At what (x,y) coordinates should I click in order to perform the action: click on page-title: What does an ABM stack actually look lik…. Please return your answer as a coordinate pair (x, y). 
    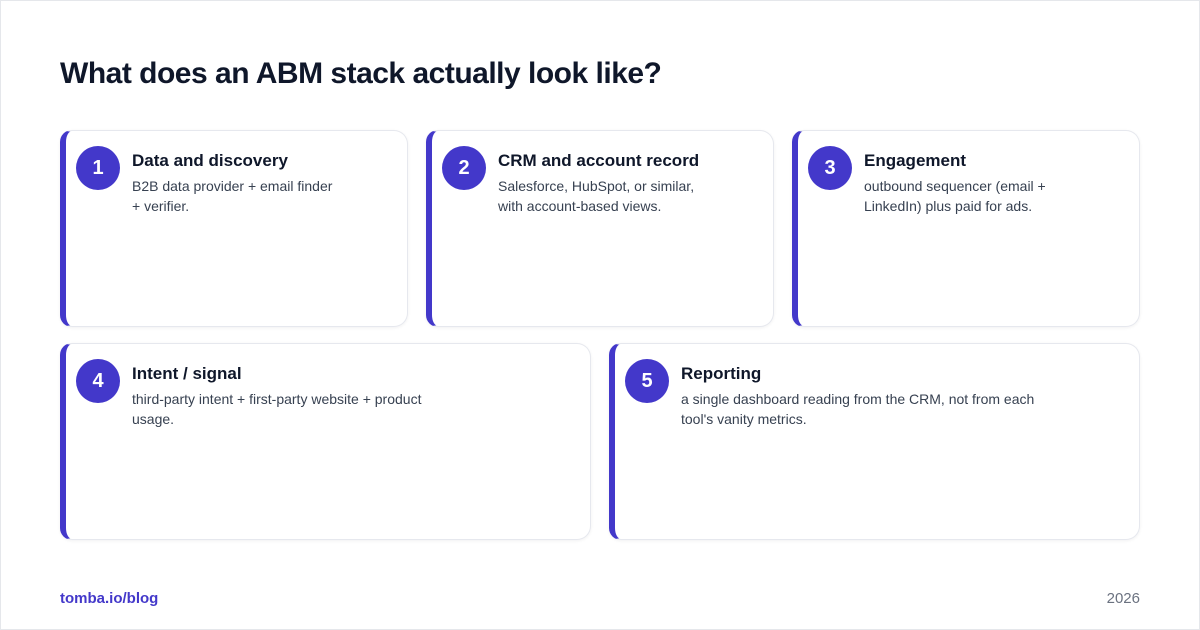
    Looking at the image, I should click on (361, 73).